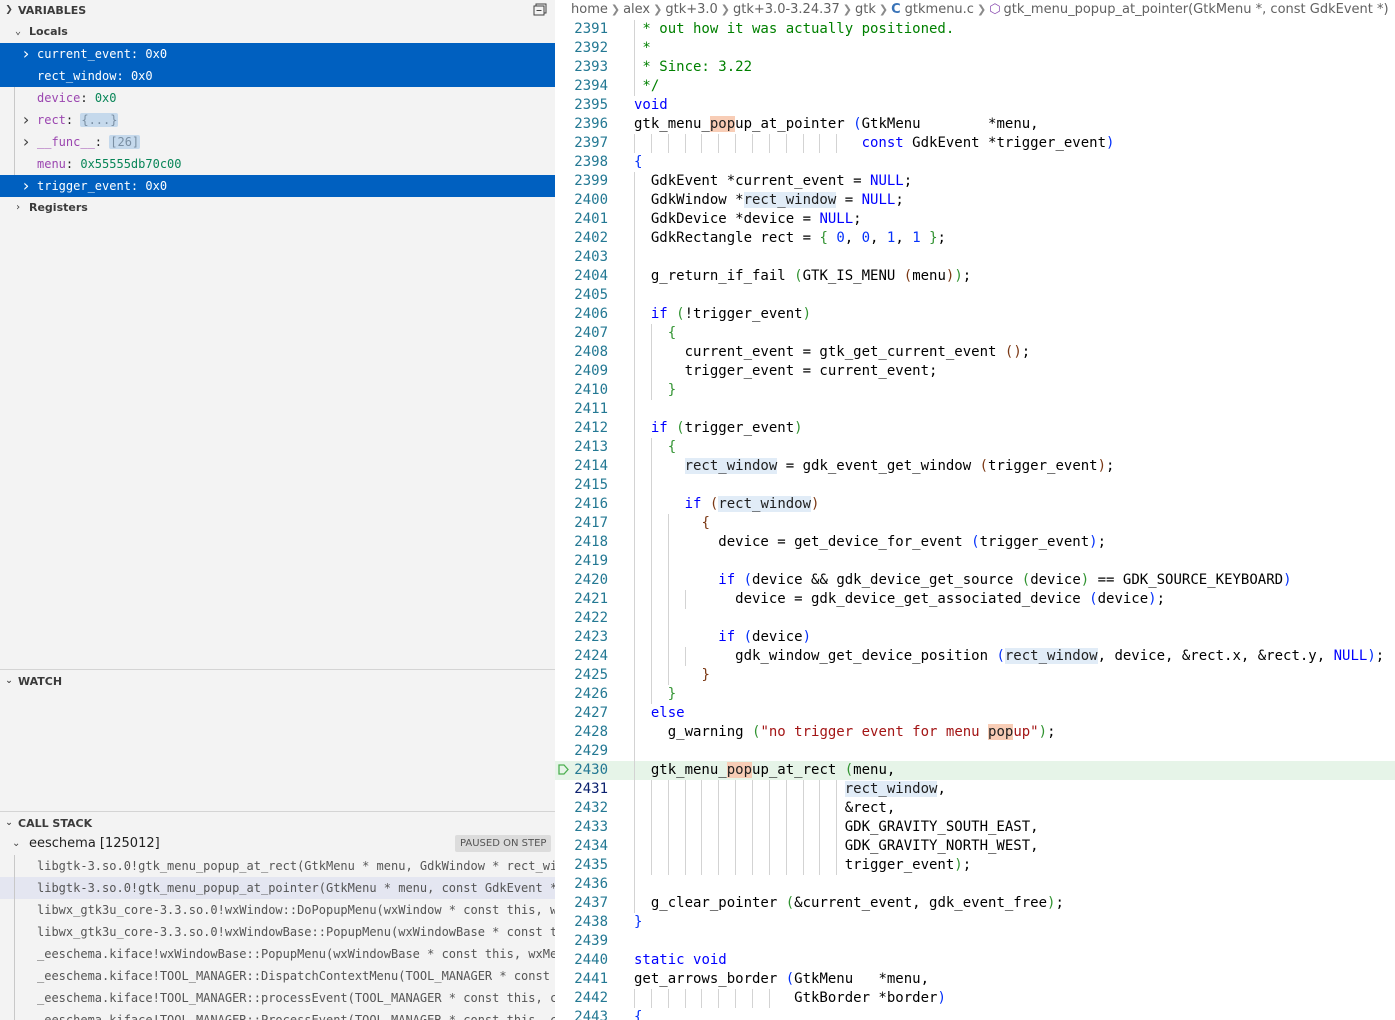 The width and height of the screenshot is (1395, 1020). What do you see at coordinates (581, 143) in the screenshot?
I see `line-number: 2397` at bounding box center [581, 143].